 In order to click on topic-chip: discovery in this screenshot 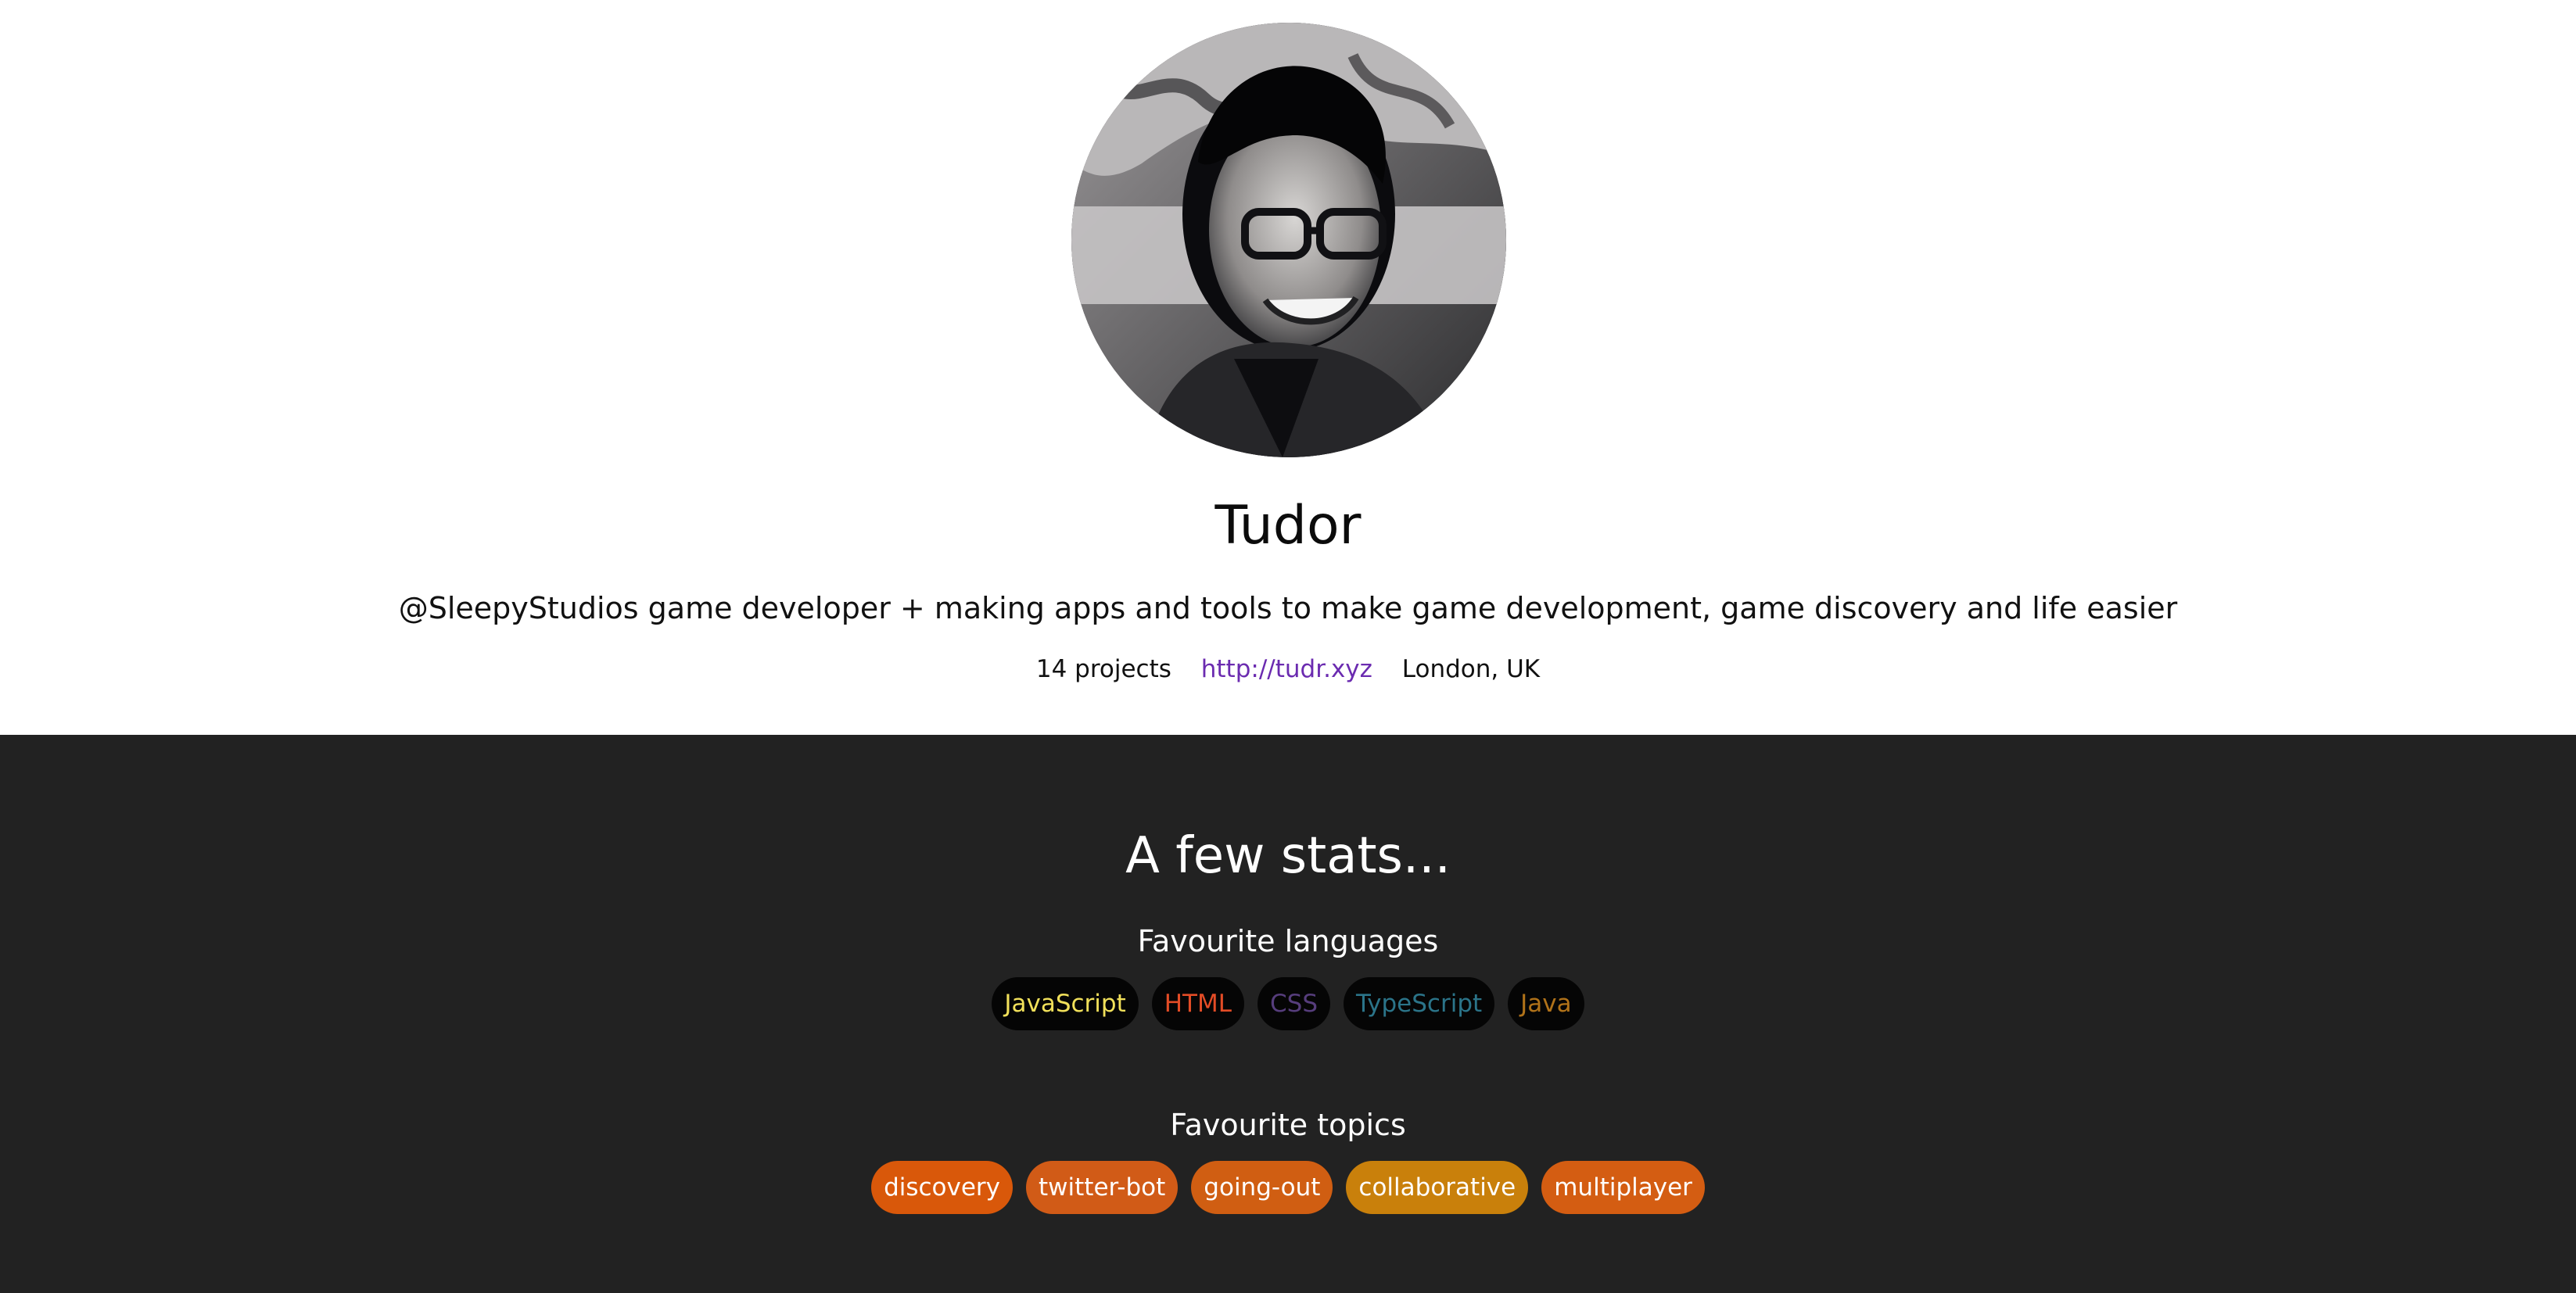, I will do `click(942, 1187)`.